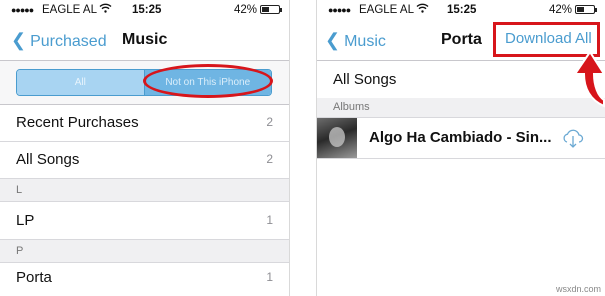  I want to click on list-item-recent-purchases: Recent Purchases 2, so click(144, 123).